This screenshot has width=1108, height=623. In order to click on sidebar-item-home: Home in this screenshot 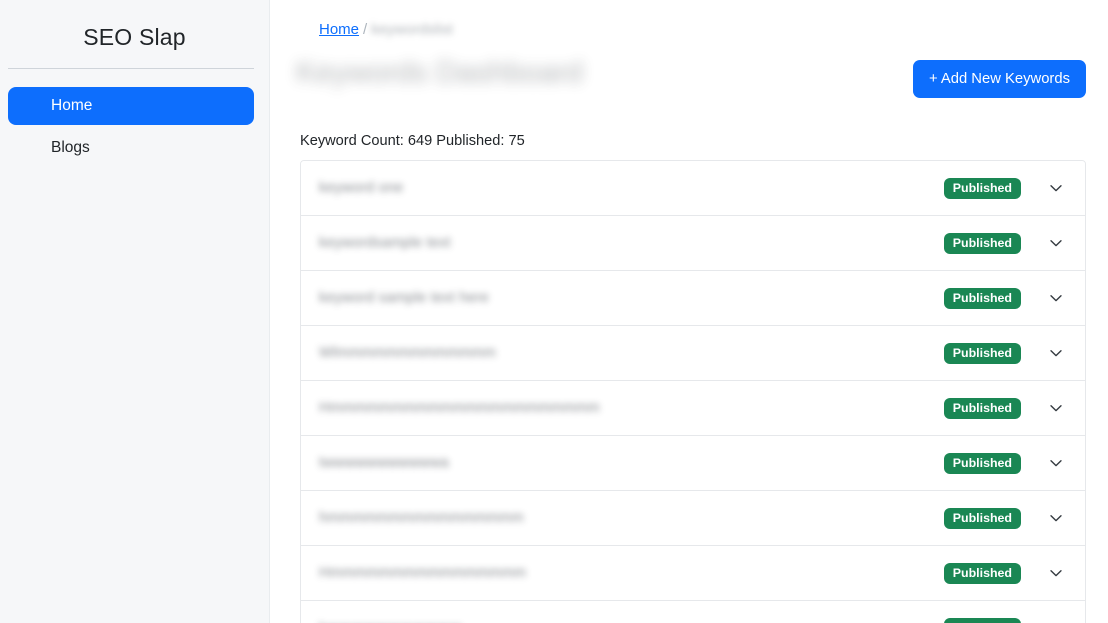, I will do `click(131, 106)`.